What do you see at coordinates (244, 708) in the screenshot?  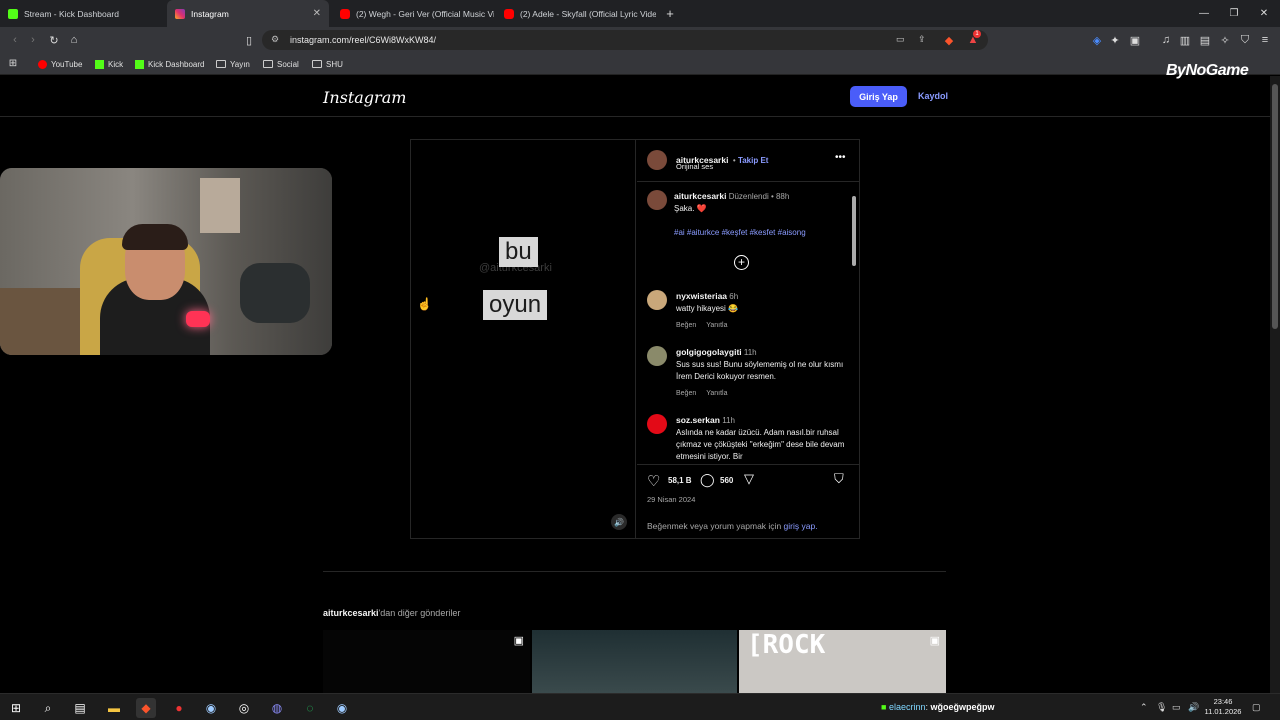 I see `obs-icon: ◎` at bounding box center [244, 708].